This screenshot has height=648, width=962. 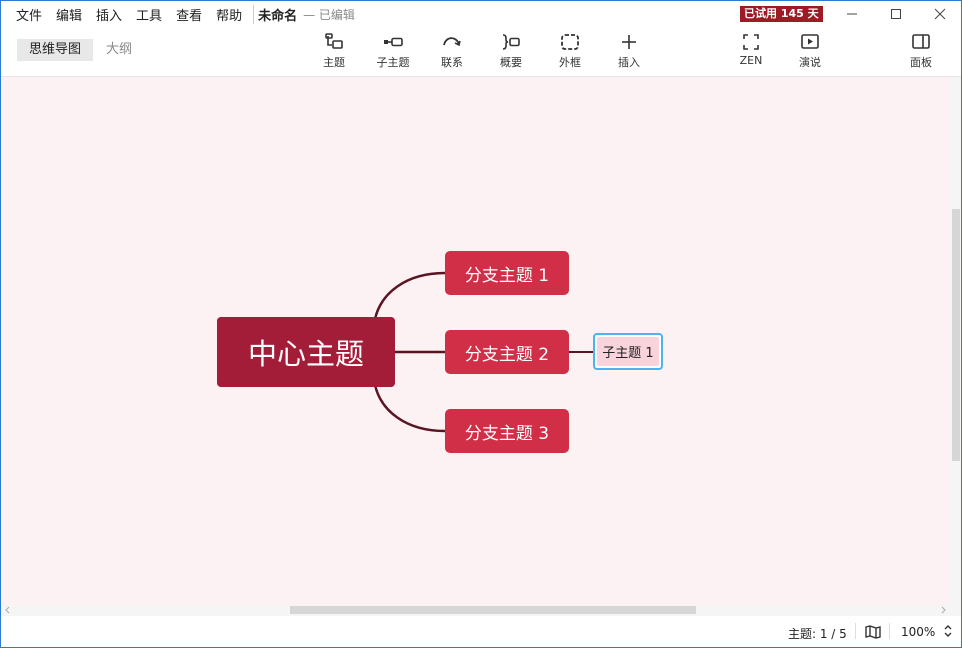 I want to click on boundary-button: 外框, so click(x=570, y=53).